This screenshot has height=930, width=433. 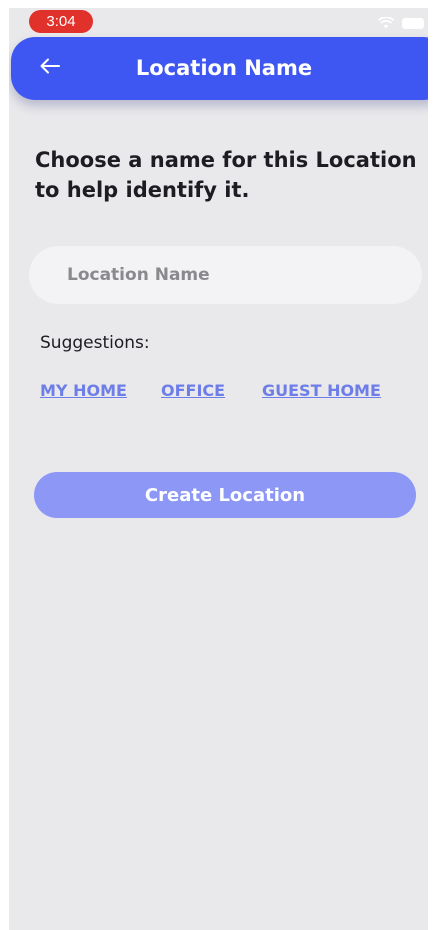 What do you see at coordinates (95, 343) in the screenshot?
I see `suggestions-label: Suggestions:` at bounding box center [95, 343].